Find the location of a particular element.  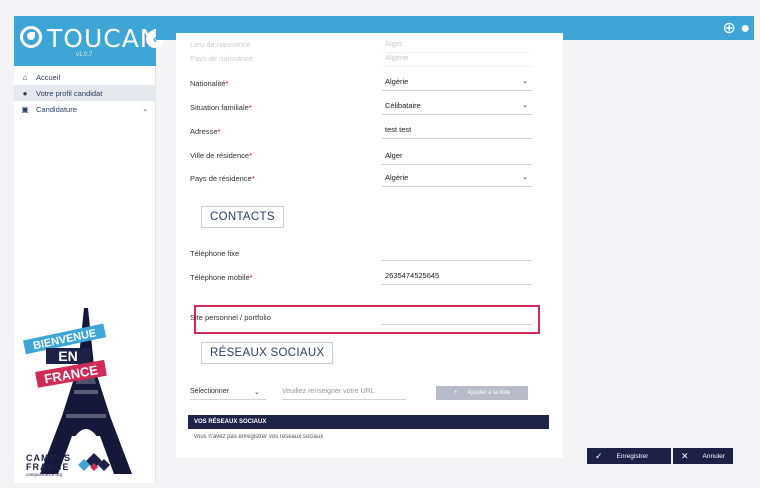

nationality-select: Algérie ⌄ is located at coordinates (457, 84).